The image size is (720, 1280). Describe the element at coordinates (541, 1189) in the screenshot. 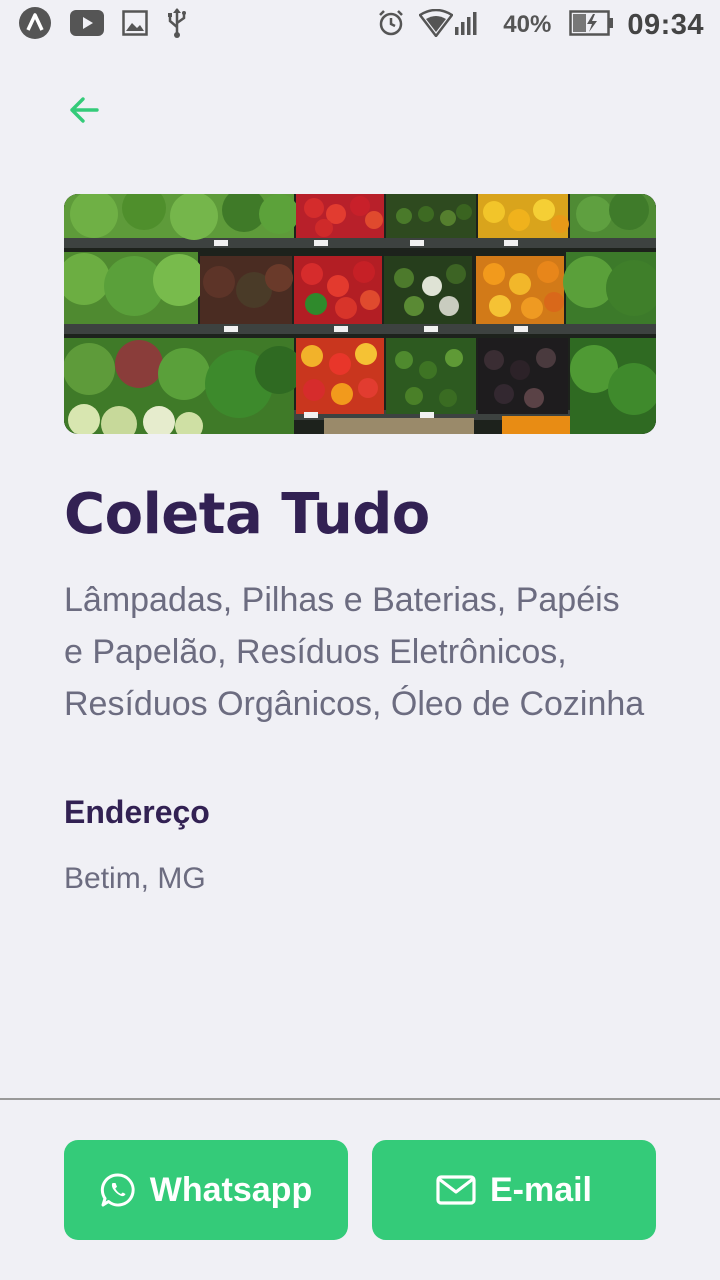

I see `email-label: E-mail` at that location.